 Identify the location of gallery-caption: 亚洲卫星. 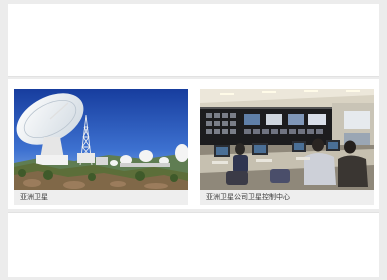
(101, 197).